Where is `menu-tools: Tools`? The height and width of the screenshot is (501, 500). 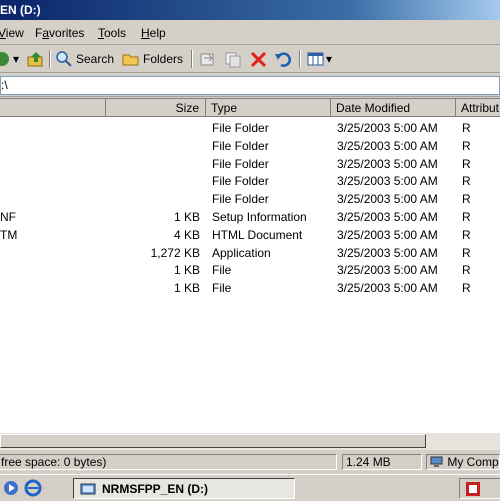 menu-tools: Tools is located at coordinates (112, 33).